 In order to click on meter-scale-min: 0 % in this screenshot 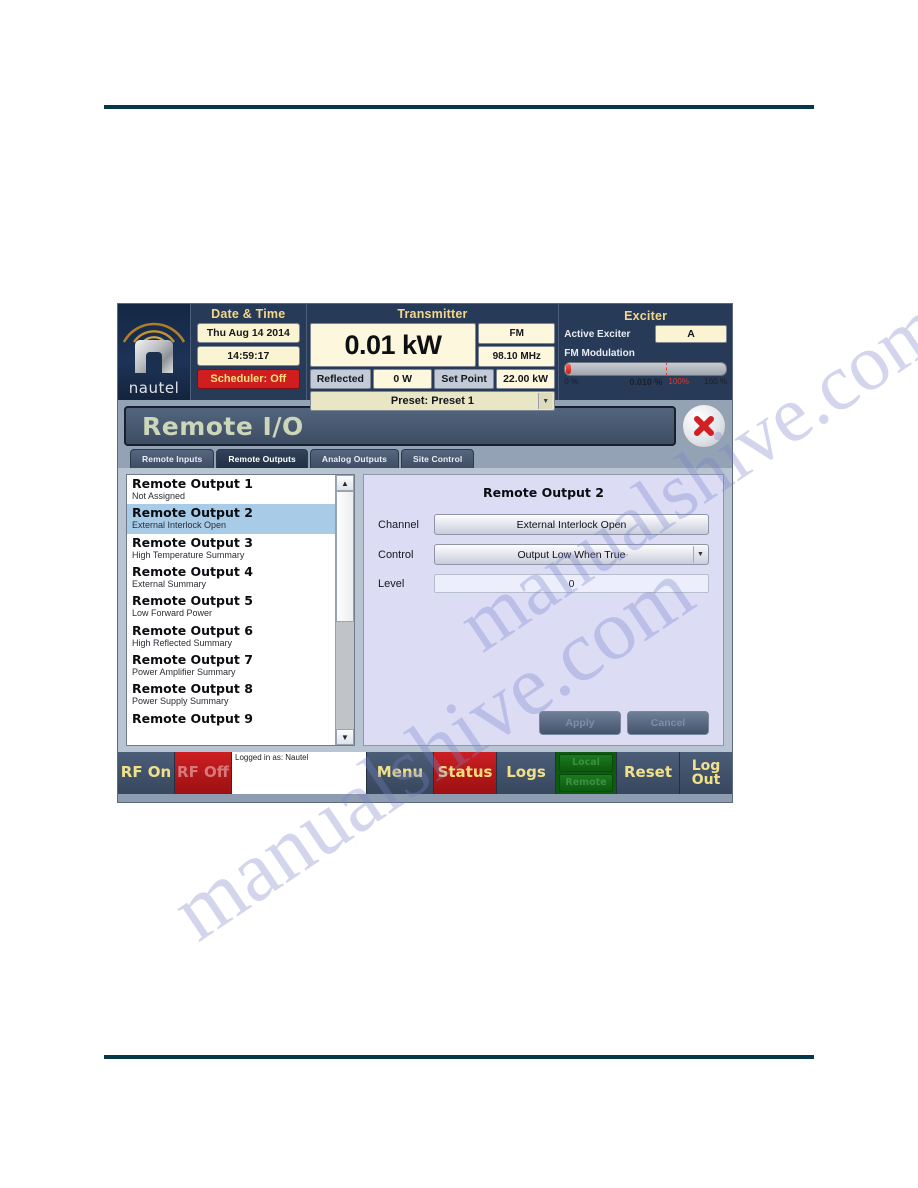, I will do `click(571, 381)`.